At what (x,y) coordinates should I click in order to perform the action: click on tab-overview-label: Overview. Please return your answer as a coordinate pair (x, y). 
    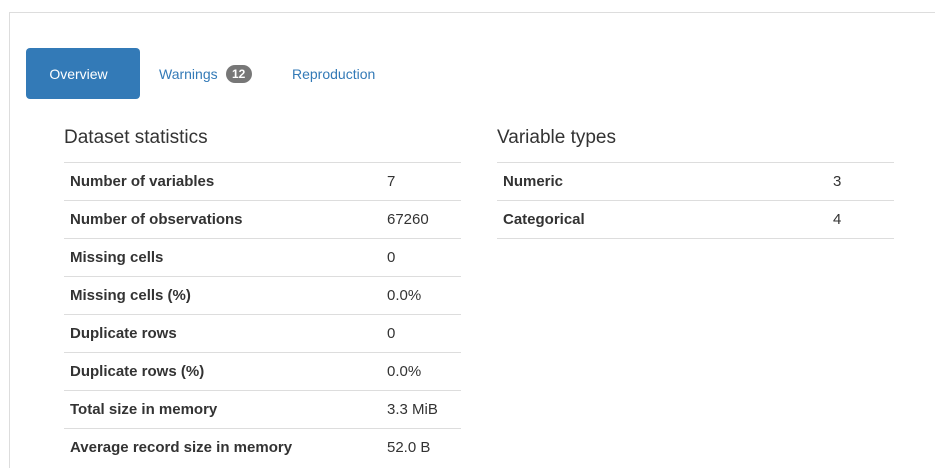
    Looking at the image, I should click on (78, 73).